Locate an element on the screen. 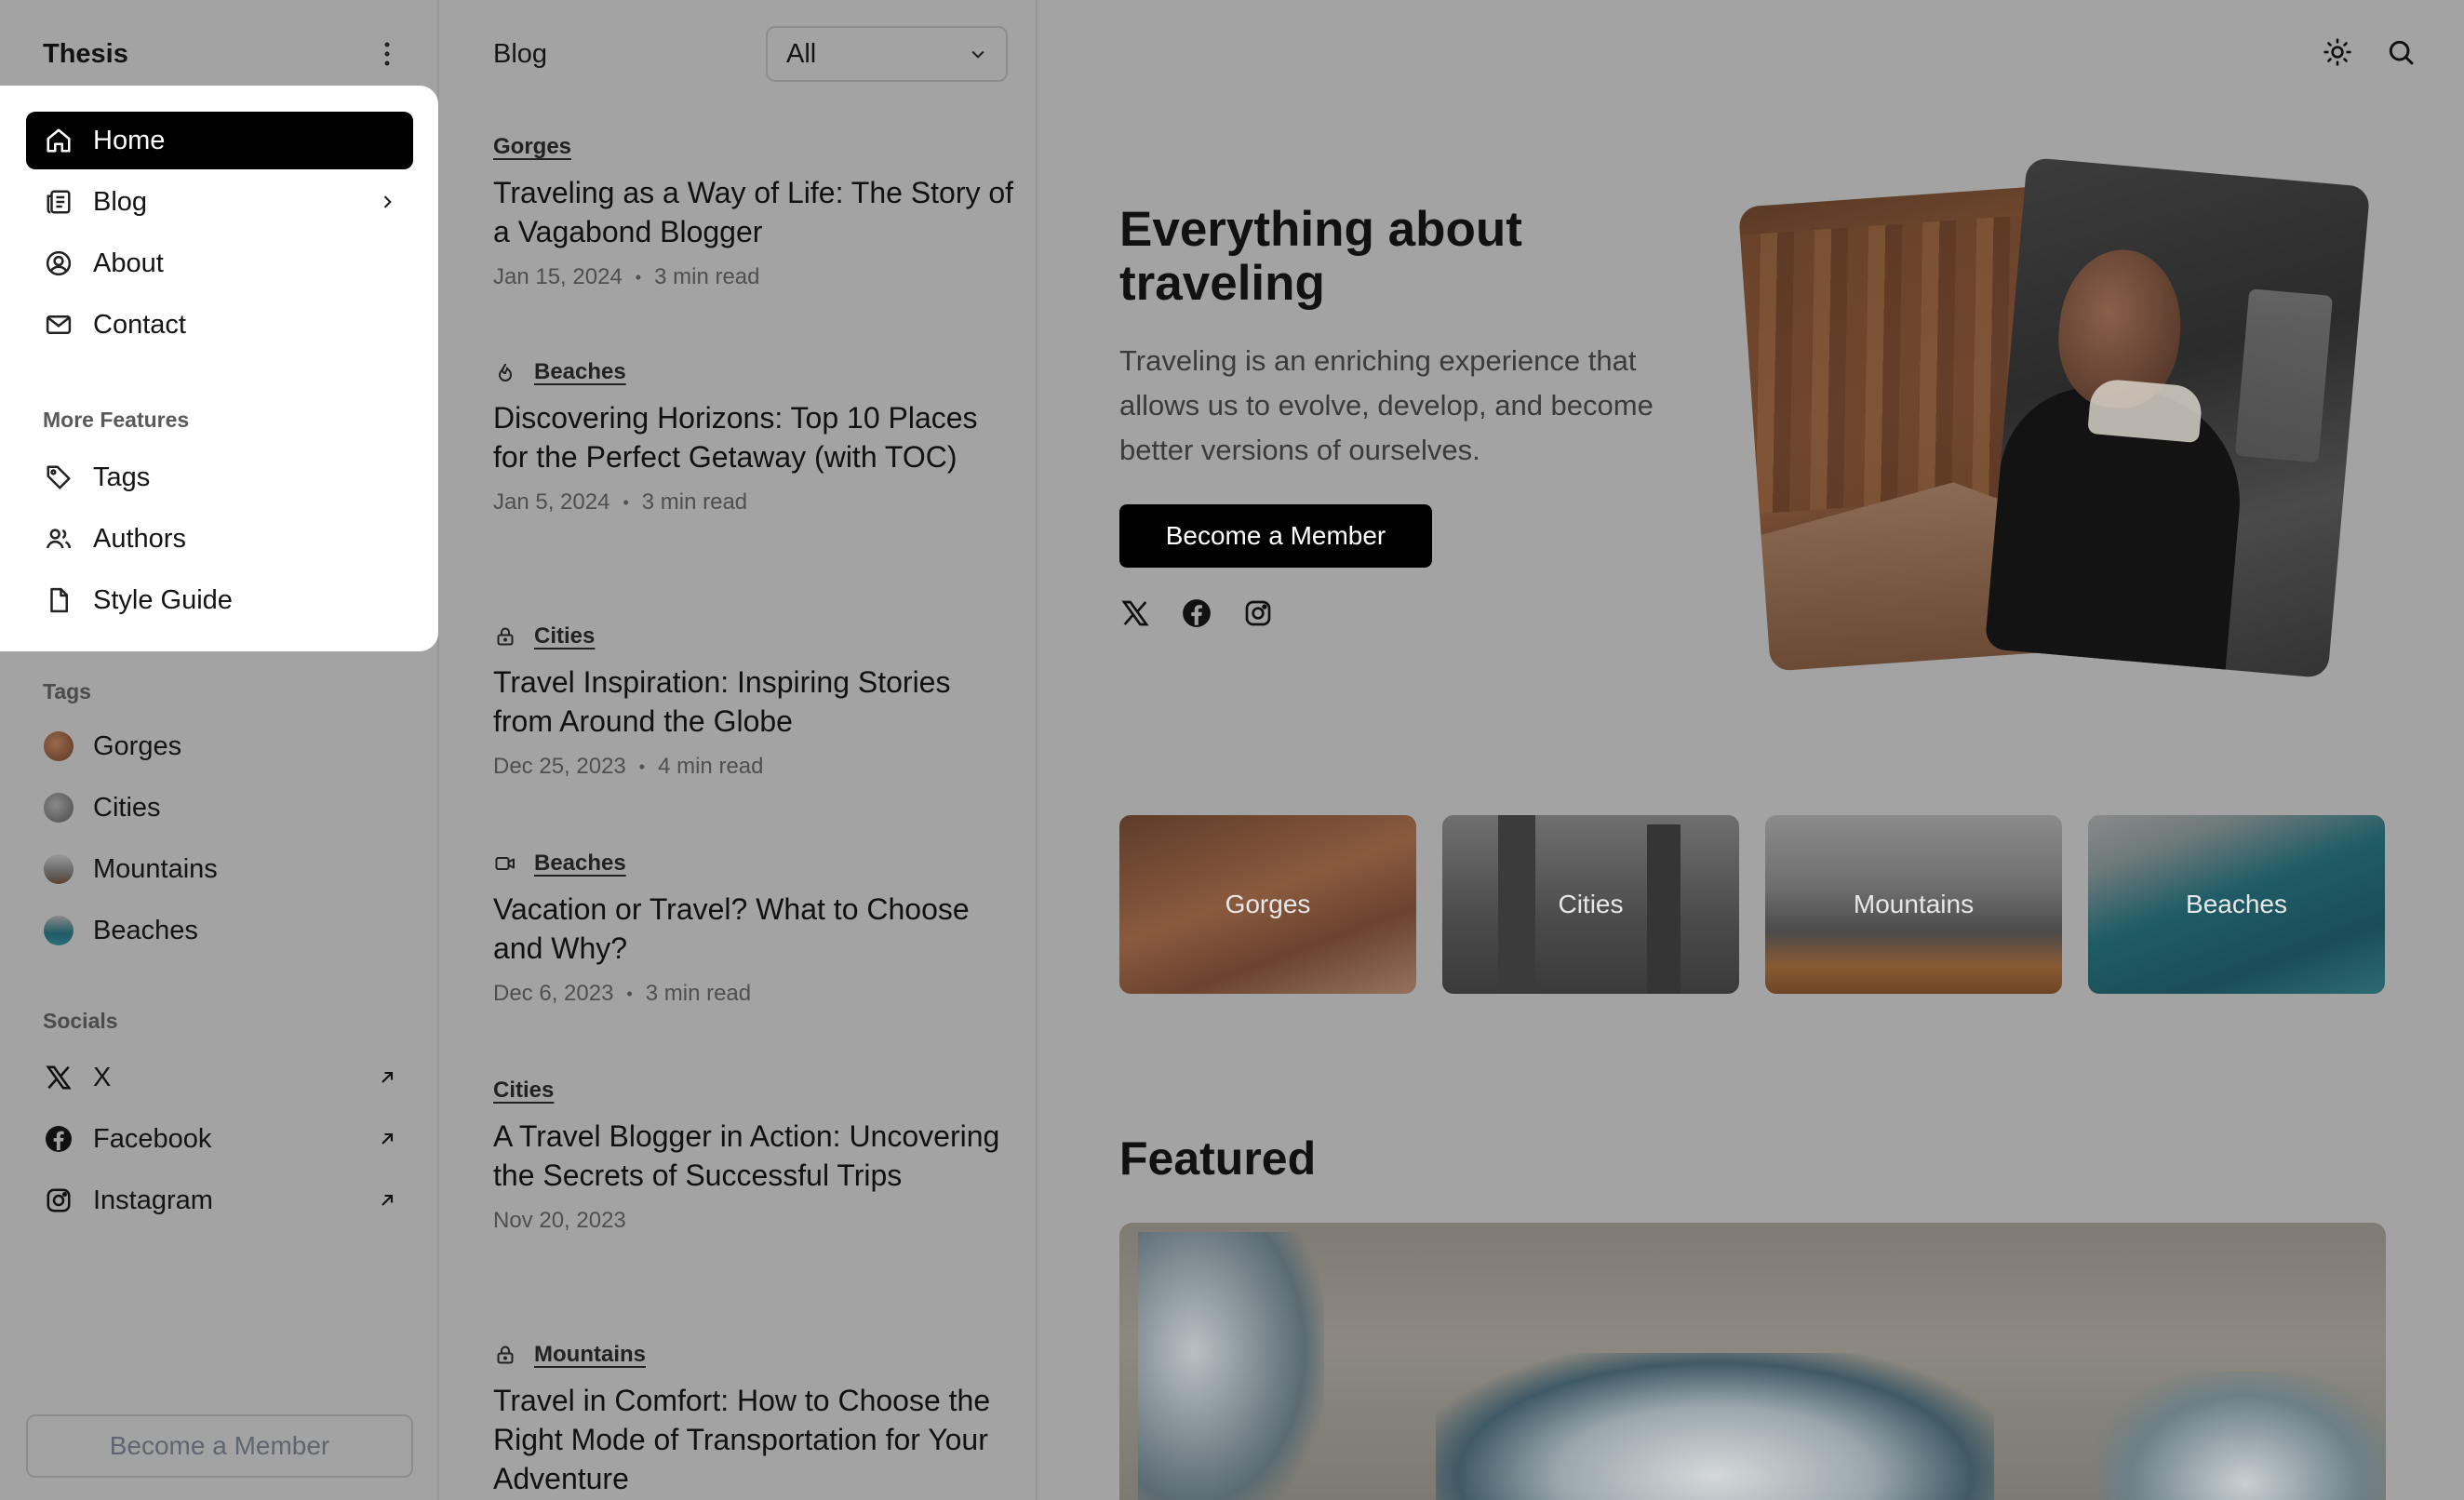 The image size is (2464, 1500). post-meta: Dec 6, 2023 • 3 min read is located at coordinates (622, 993).